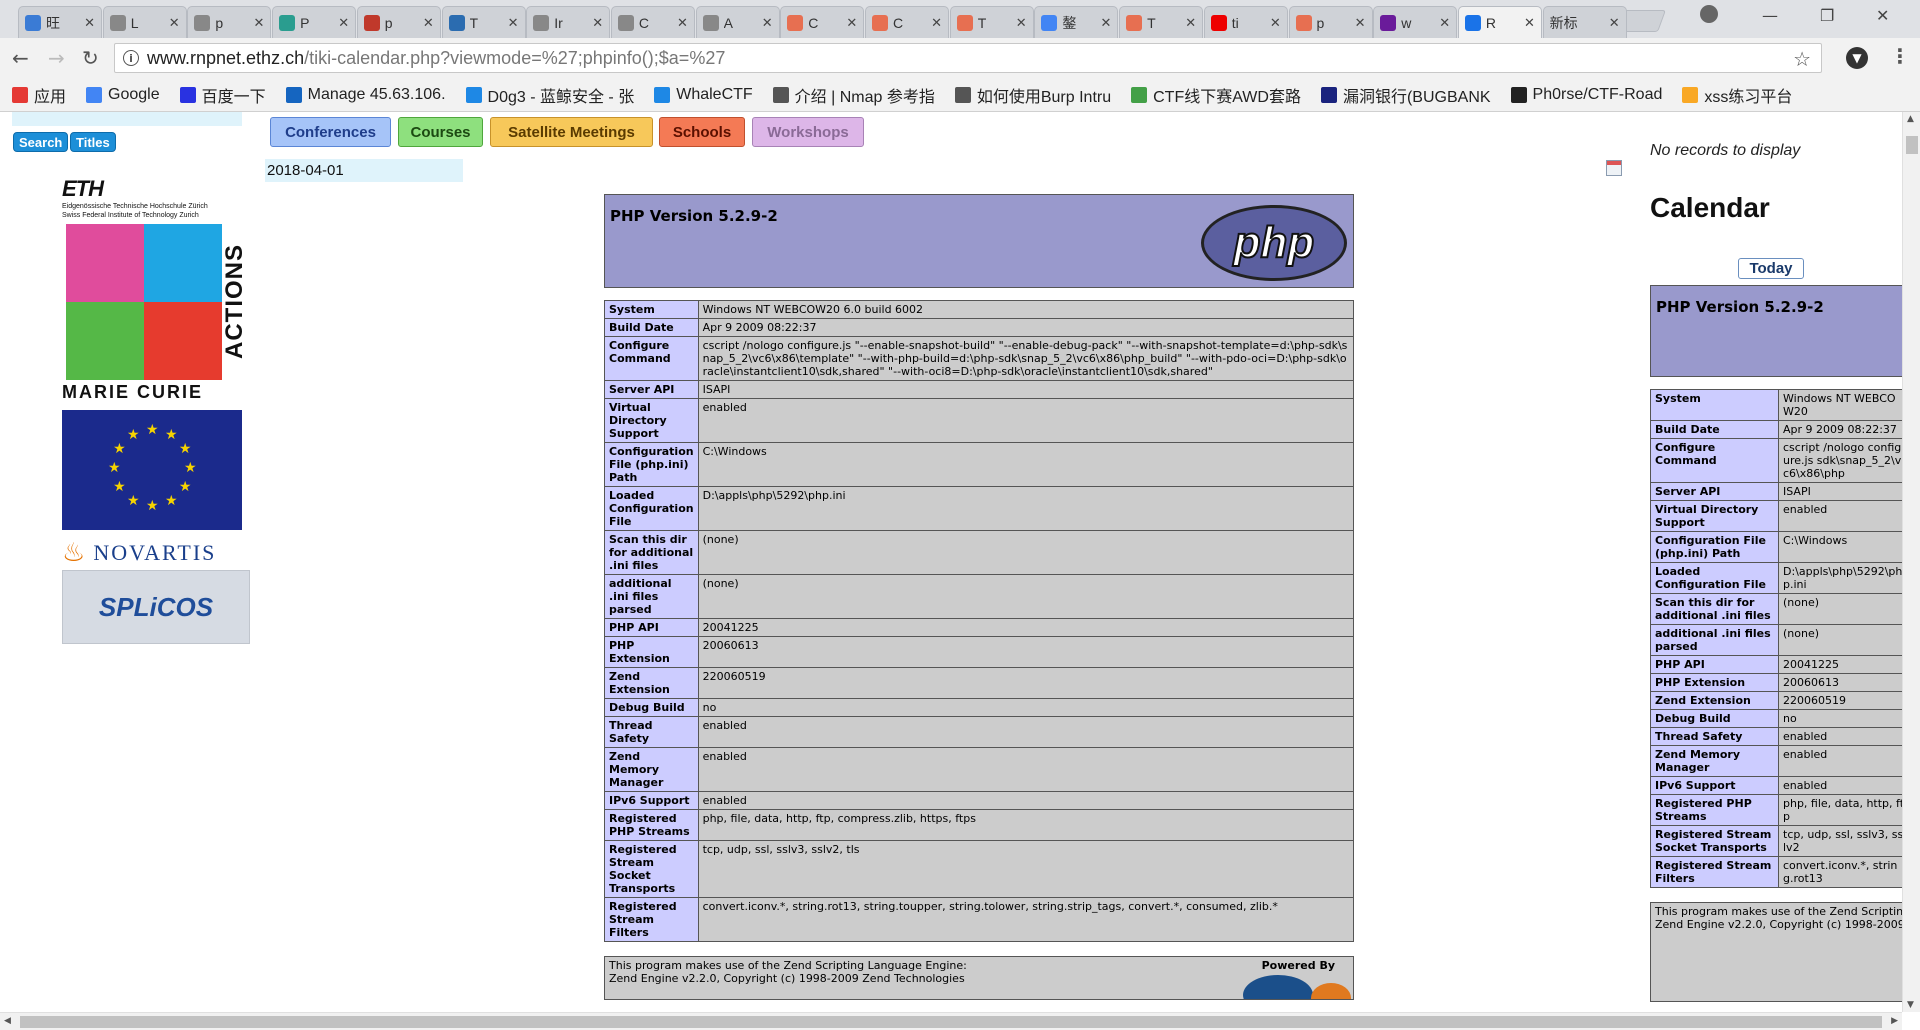  I want to click on search-button: Search, so click(41, 142).